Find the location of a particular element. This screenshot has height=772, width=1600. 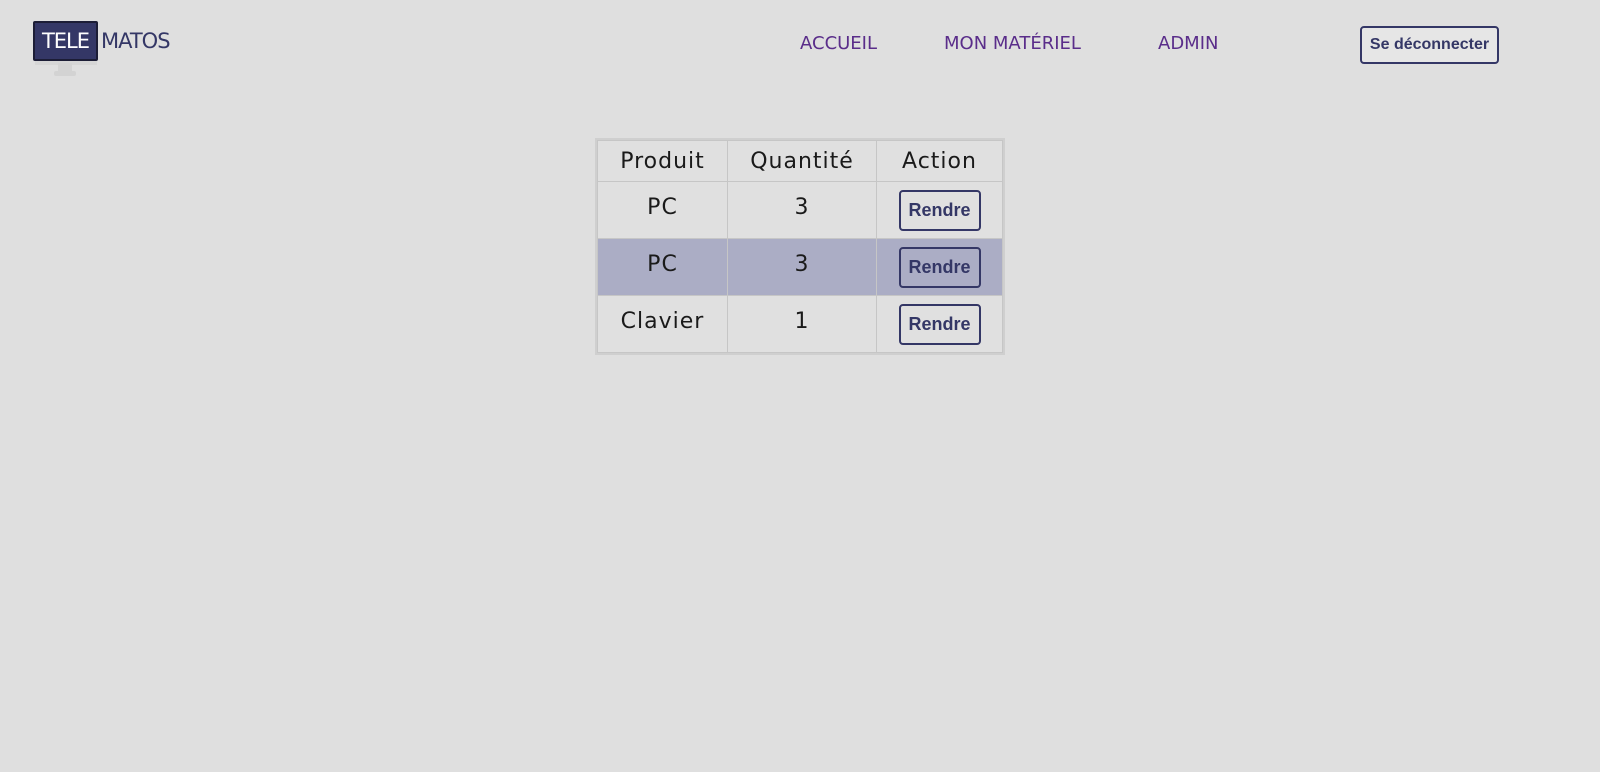

logo-text-matos: MATOS is located at coordinates (136, 41).